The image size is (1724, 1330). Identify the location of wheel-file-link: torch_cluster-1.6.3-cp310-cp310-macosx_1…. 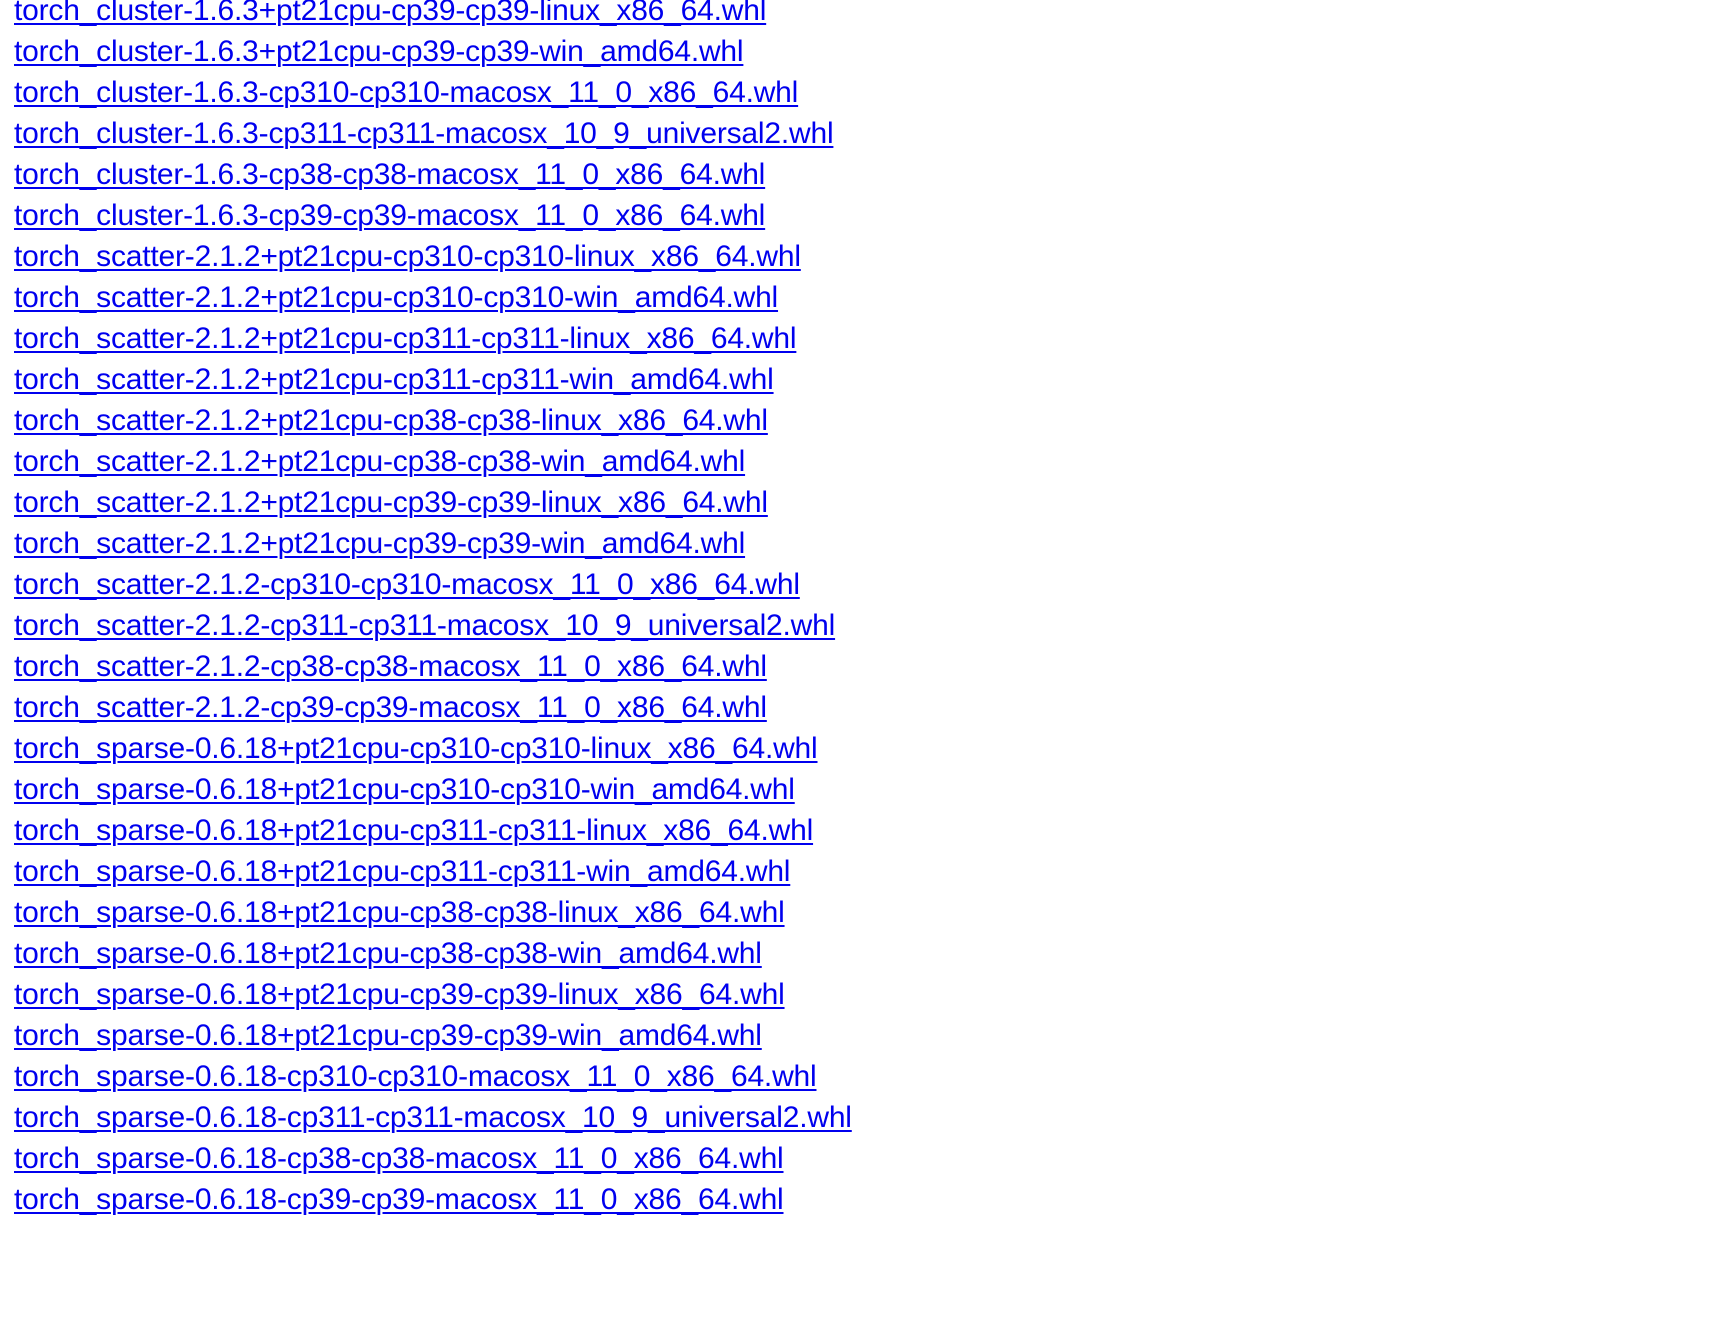
(406, 92).